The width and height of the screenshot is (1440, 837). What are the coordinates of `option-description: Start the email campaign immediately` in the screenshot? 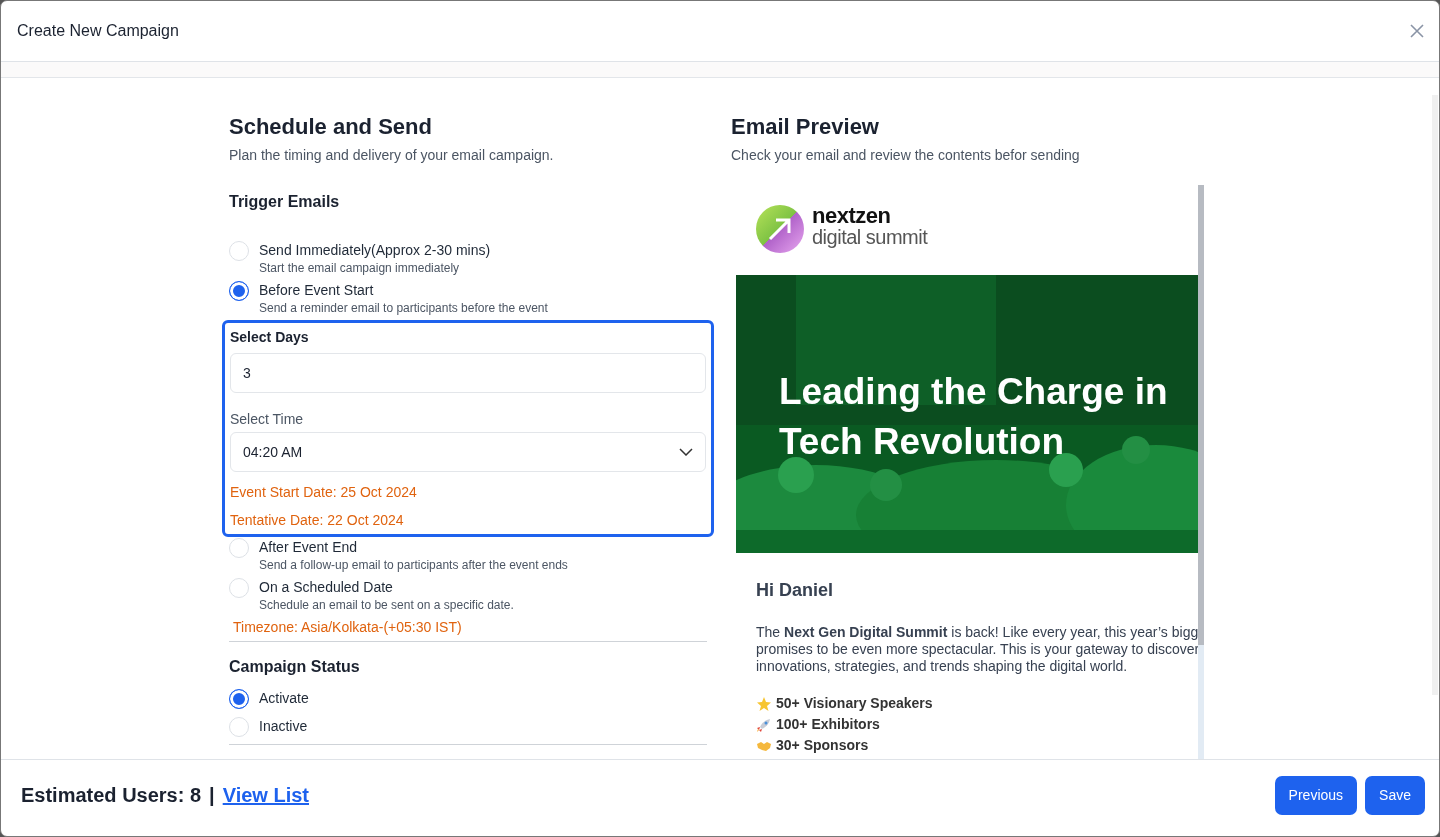 It's located at (360, 268).